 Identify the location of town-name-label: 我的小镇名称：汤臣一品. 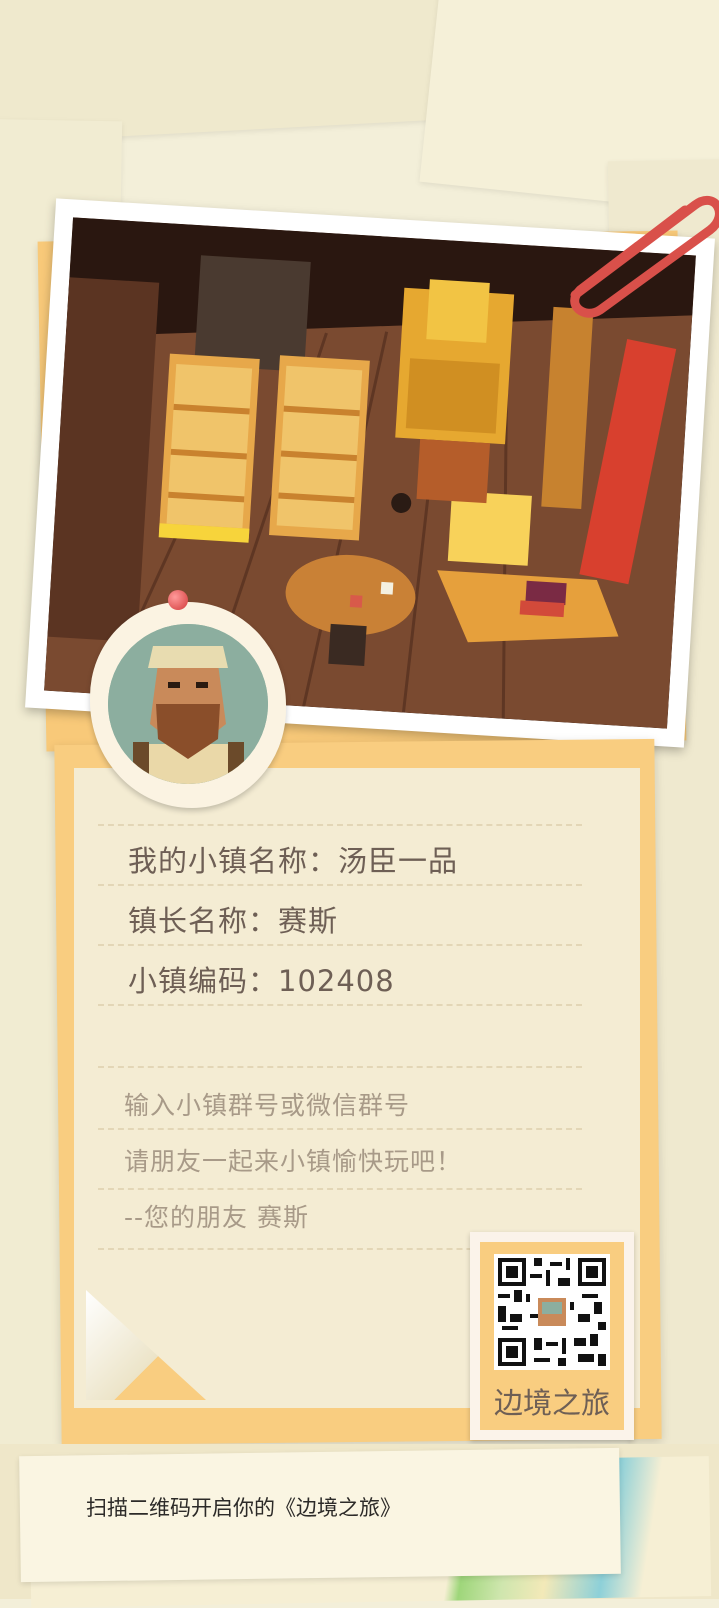
(293, 861).